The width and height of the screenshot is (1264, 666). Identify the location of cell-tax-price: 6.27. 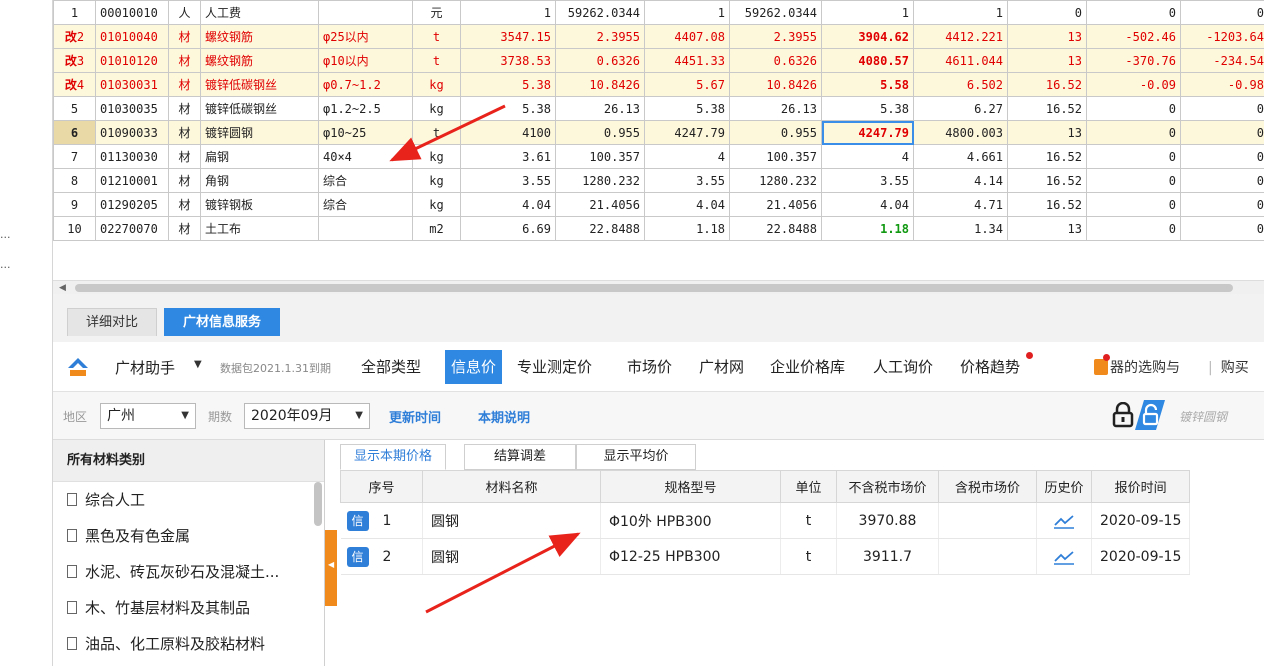
(960, 108).